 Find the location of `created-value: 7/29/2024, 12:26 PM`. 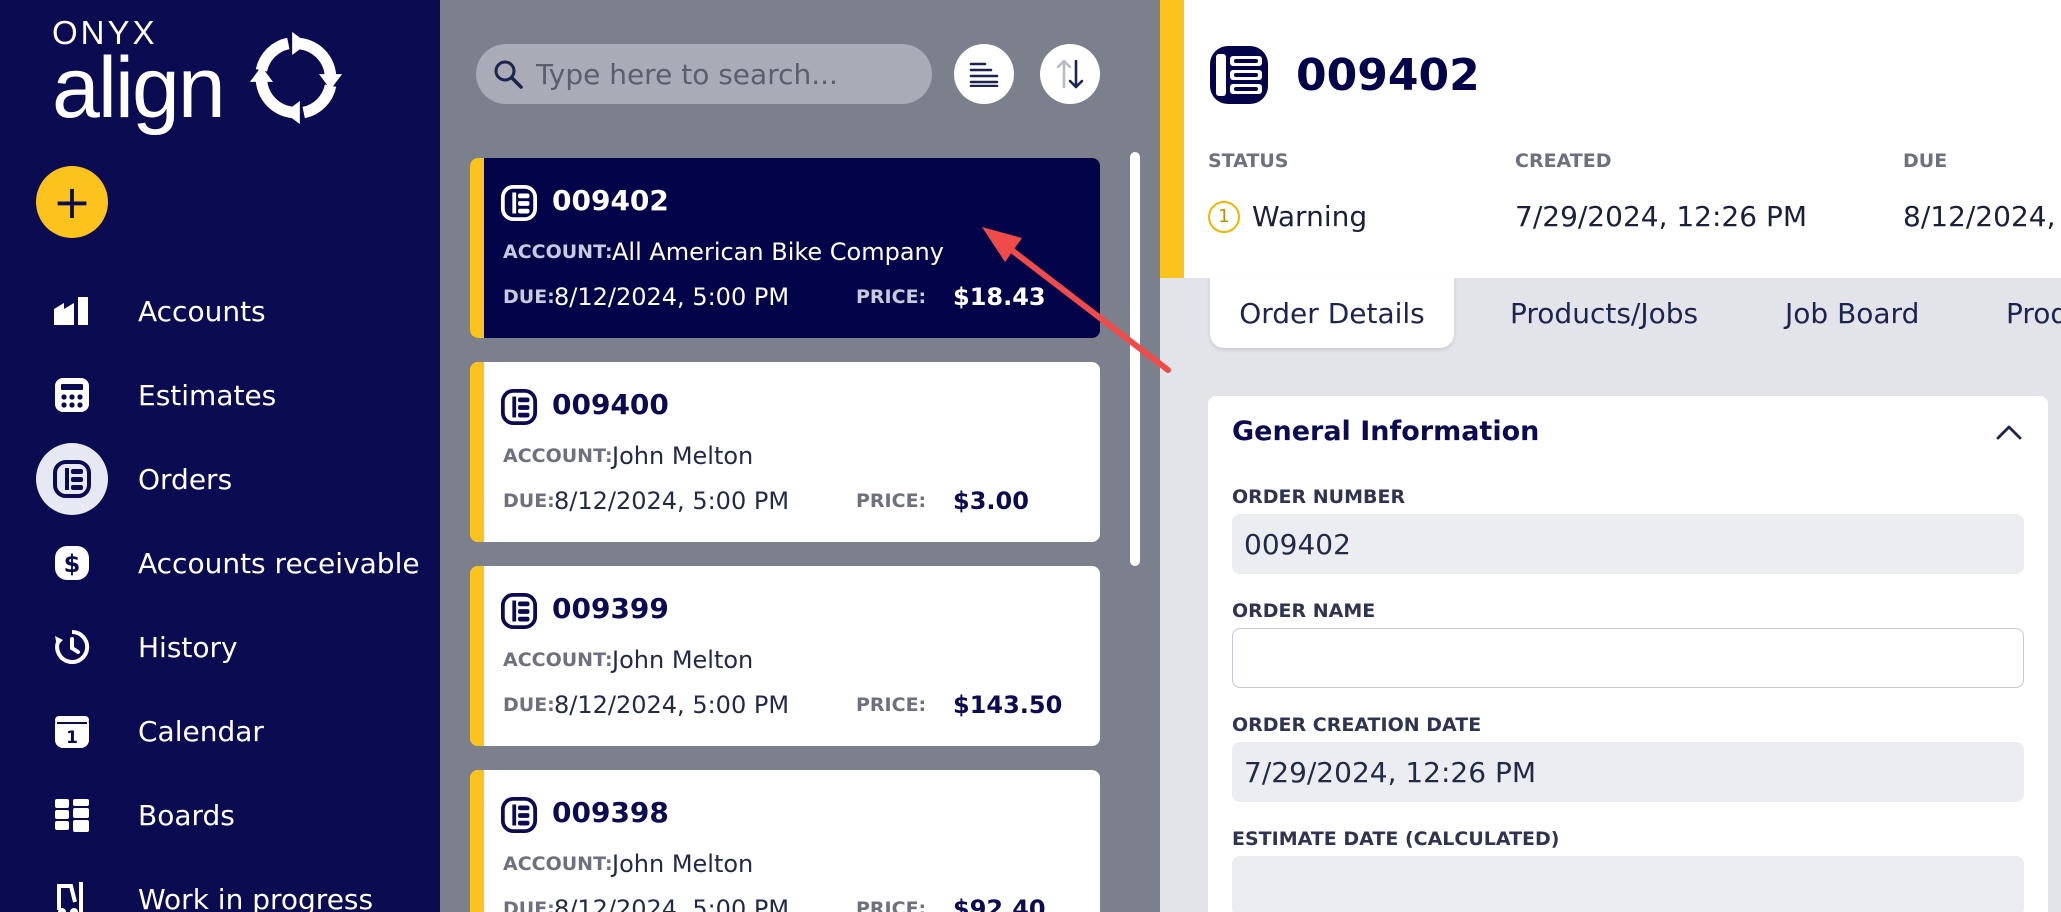

created-value: 7/29/2024, 12:26 PM is located at coordinates (1661, 216).